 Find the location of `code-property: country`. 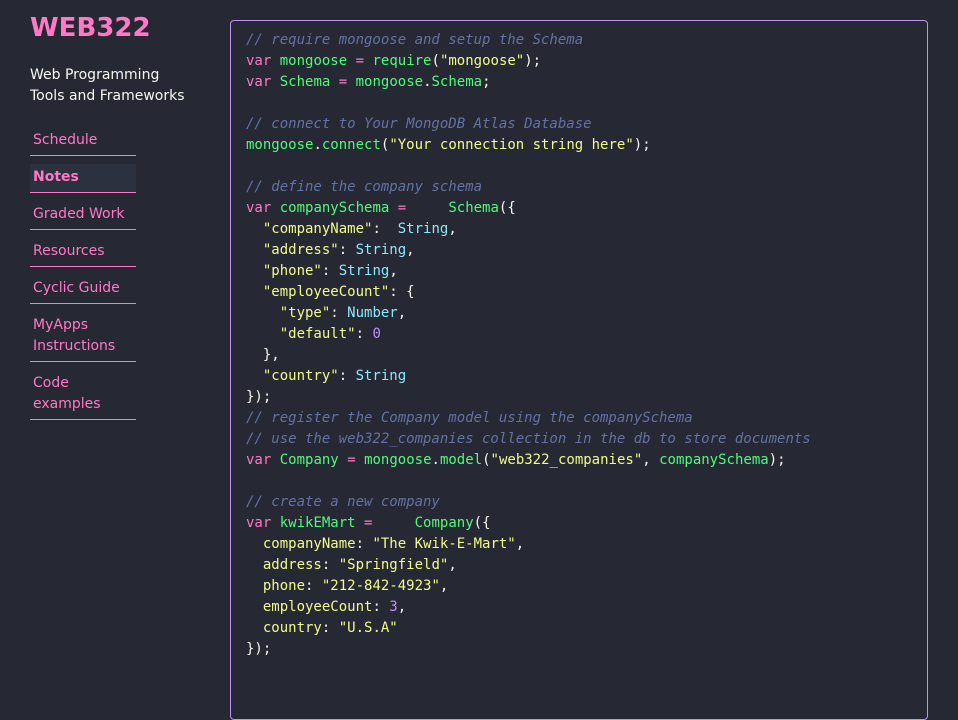

code-property: country is located at coordinates (292, 628).